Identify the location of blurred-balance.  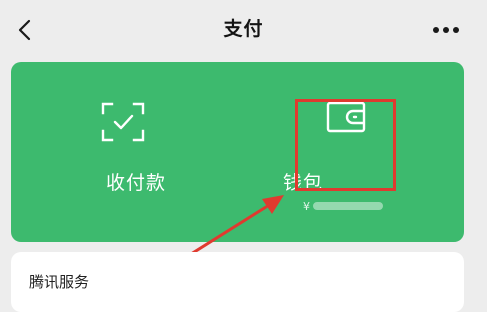
(348, 206).